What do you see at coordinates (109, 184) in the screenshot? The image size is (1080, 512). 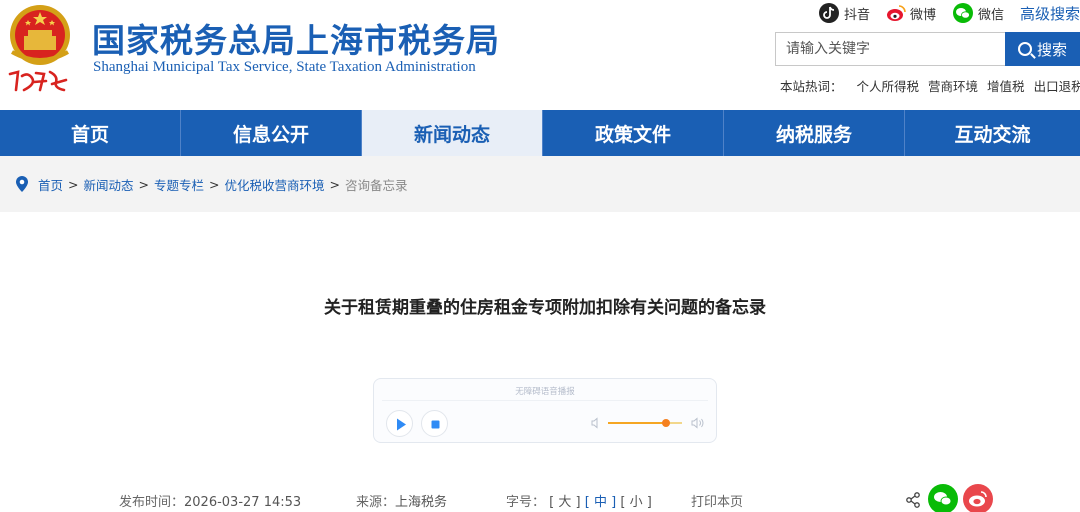 I see `breadcrumb-news: 新闻动态` at bounding box center [109, 184].